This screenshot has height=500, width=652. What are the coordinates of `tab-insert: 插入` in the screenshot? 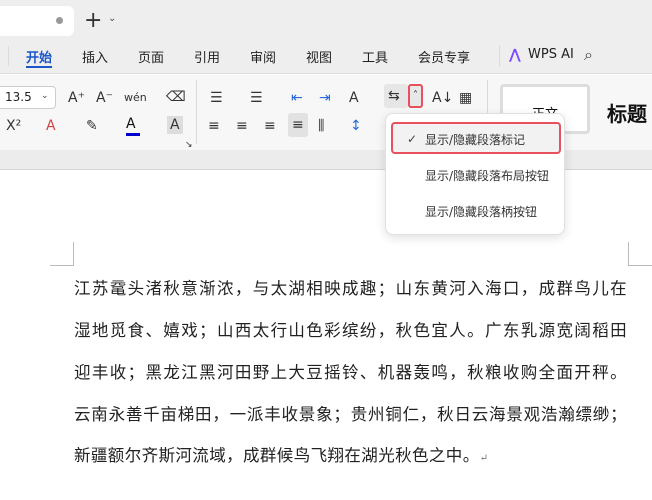 It's located at (95, 56).